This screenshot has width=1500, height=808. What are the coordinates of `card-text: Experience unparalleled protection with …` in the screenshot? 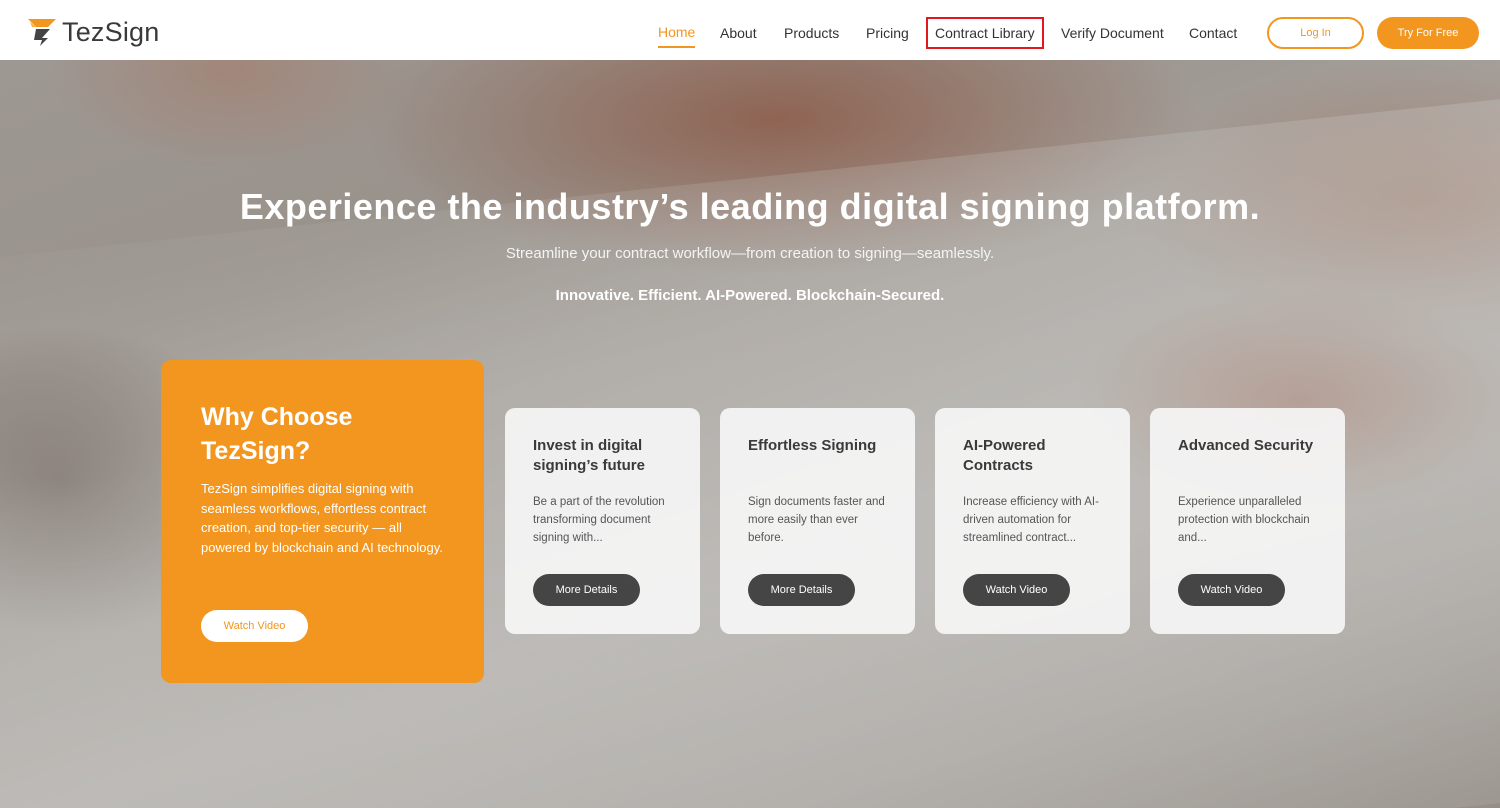 It's located at (1244, 520).